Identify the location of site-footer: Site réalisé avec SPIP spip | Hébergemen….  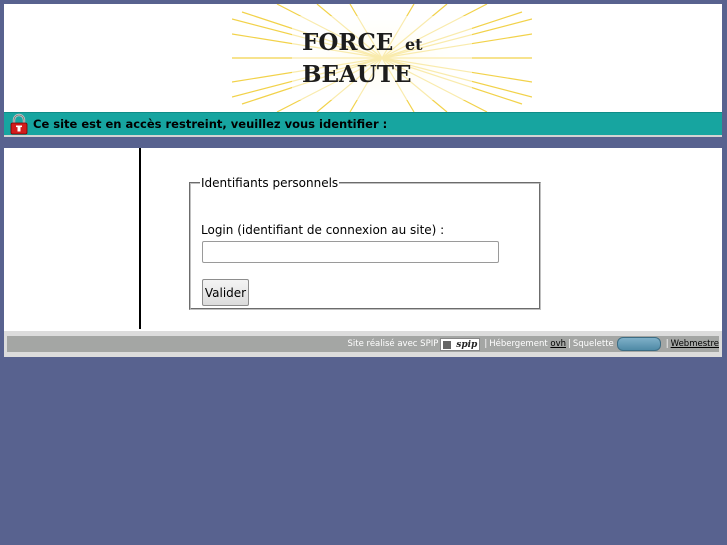
(363, 344).